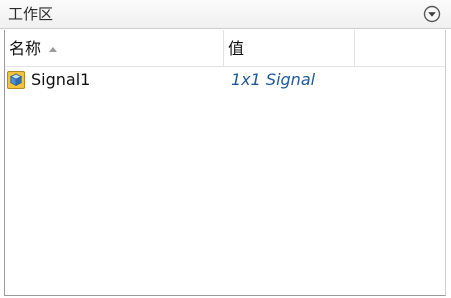 This screenshot has height=298, width=451. I want to click on sort-ascending-icon, so click(53, 49).